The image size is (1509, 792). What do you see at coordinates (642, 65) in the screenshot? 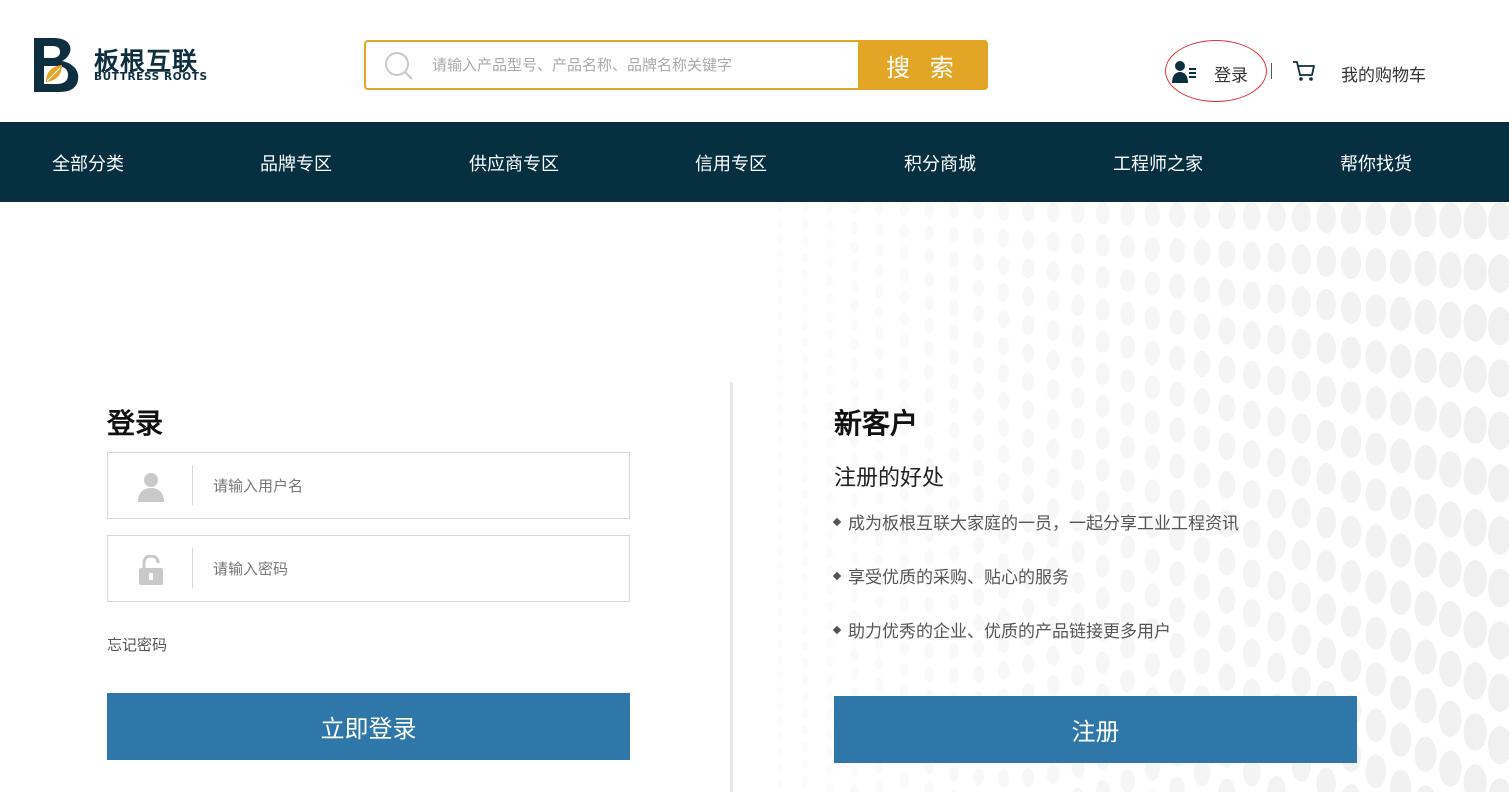
I see `search-input` at bounding box center [642, 65].